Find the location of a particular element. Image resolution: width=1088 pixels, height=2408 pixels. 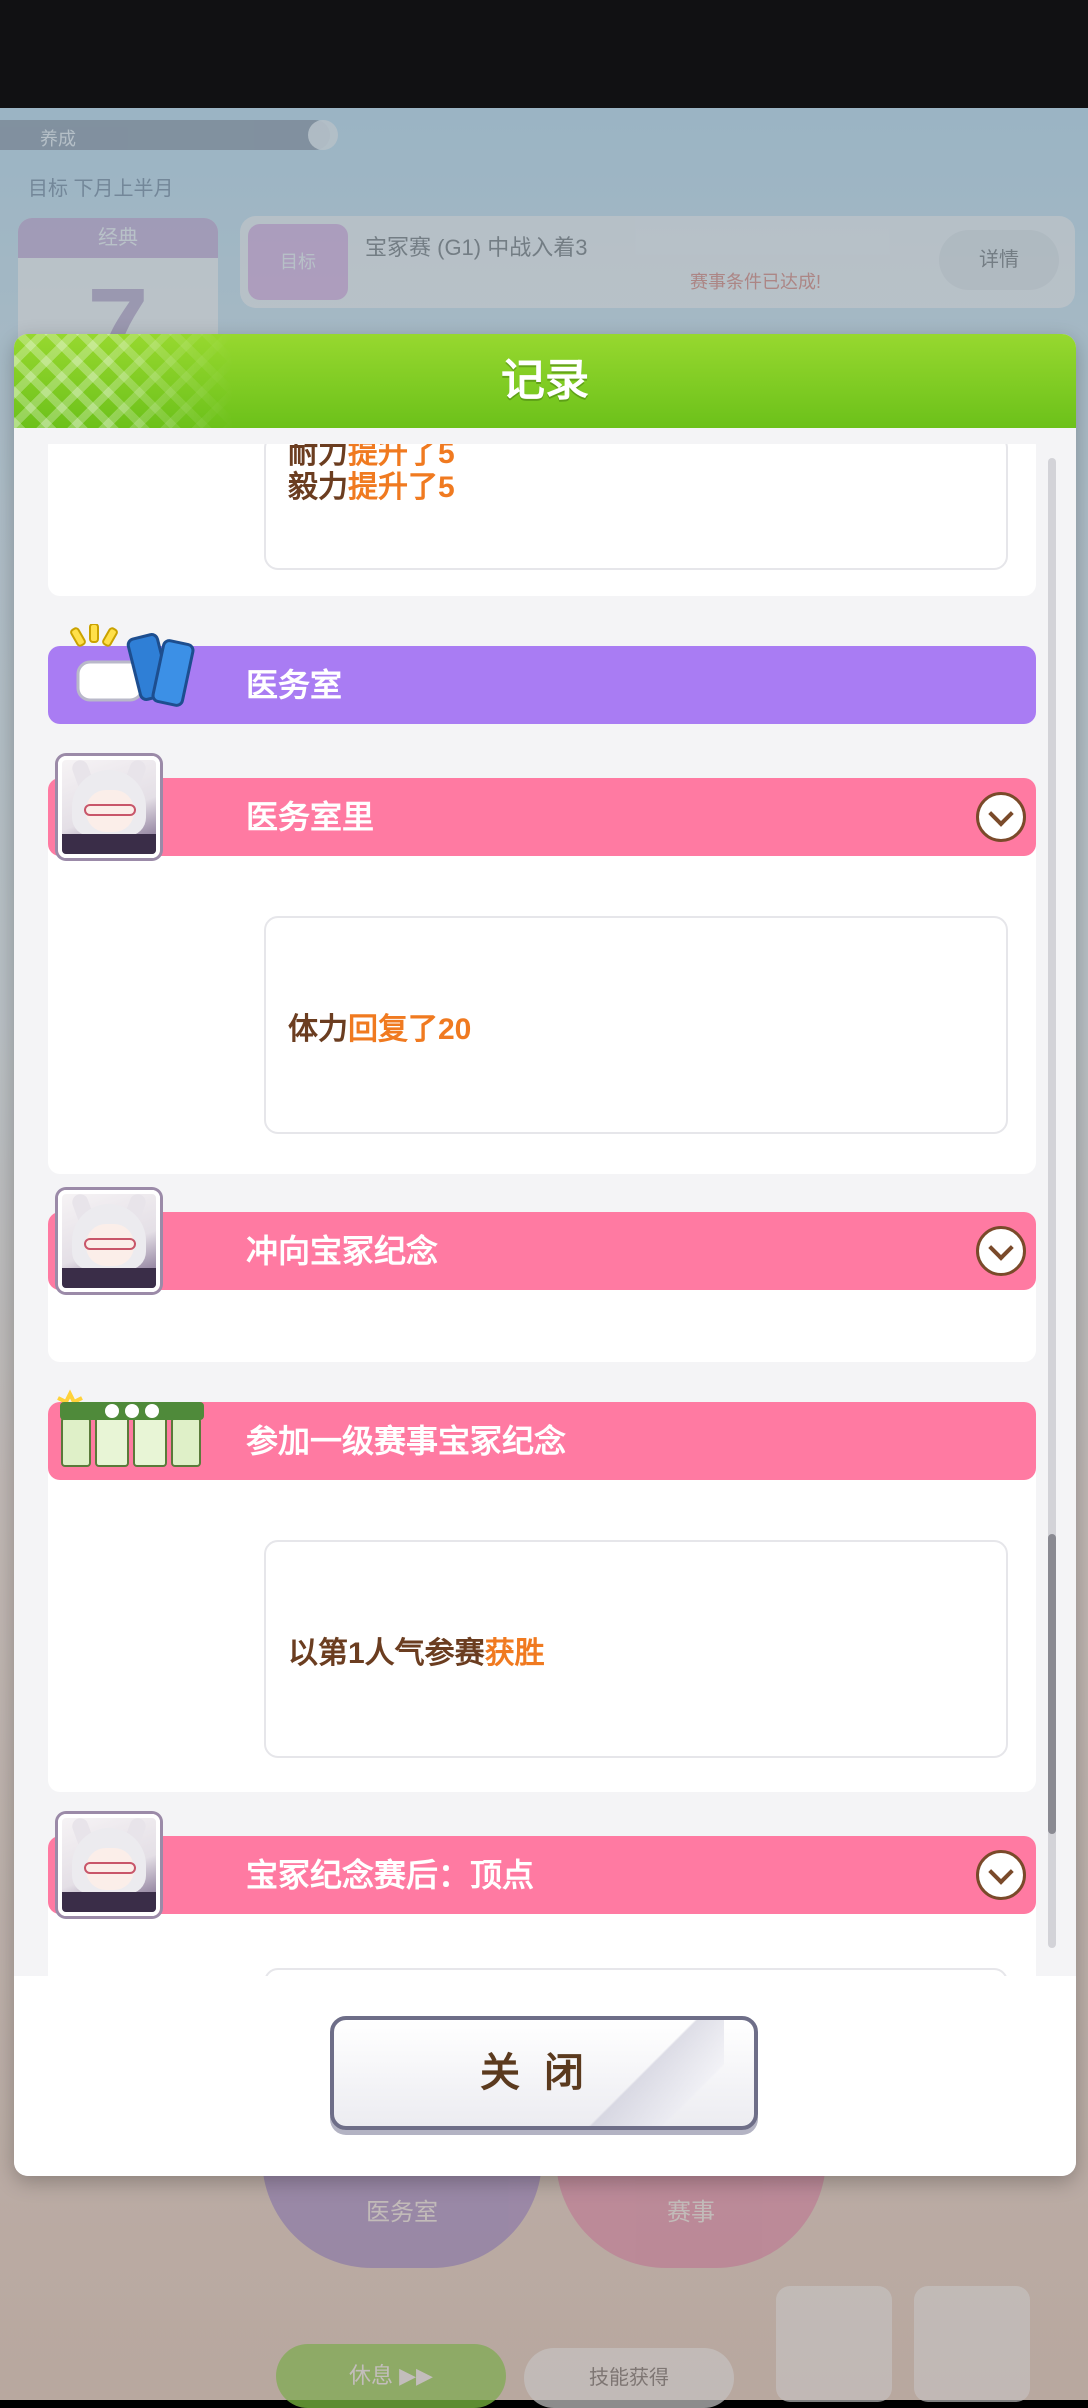

result-line: 以第1人气参赛获胜 is located at coordinates (416, 1653).